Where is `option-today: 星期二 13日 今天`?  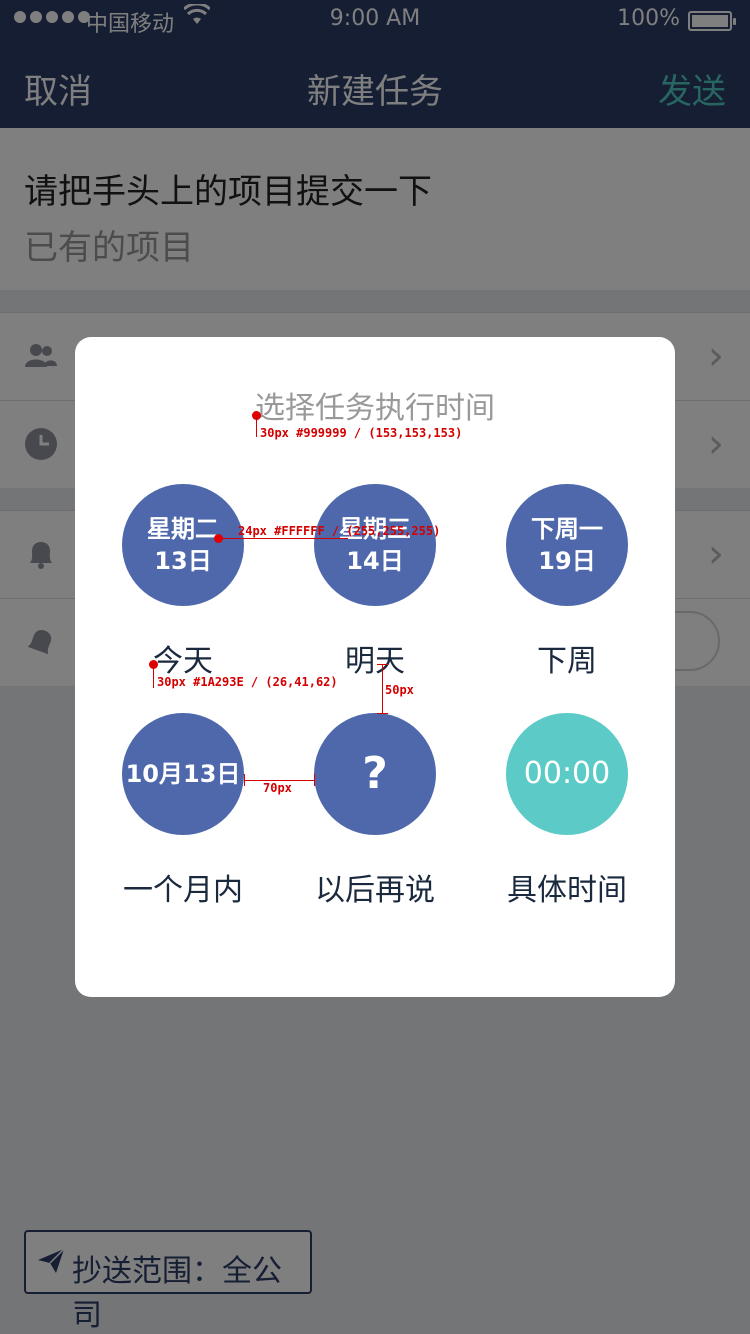
option-today: 星期二 13日 今天 is located at coordinates (183, 582).